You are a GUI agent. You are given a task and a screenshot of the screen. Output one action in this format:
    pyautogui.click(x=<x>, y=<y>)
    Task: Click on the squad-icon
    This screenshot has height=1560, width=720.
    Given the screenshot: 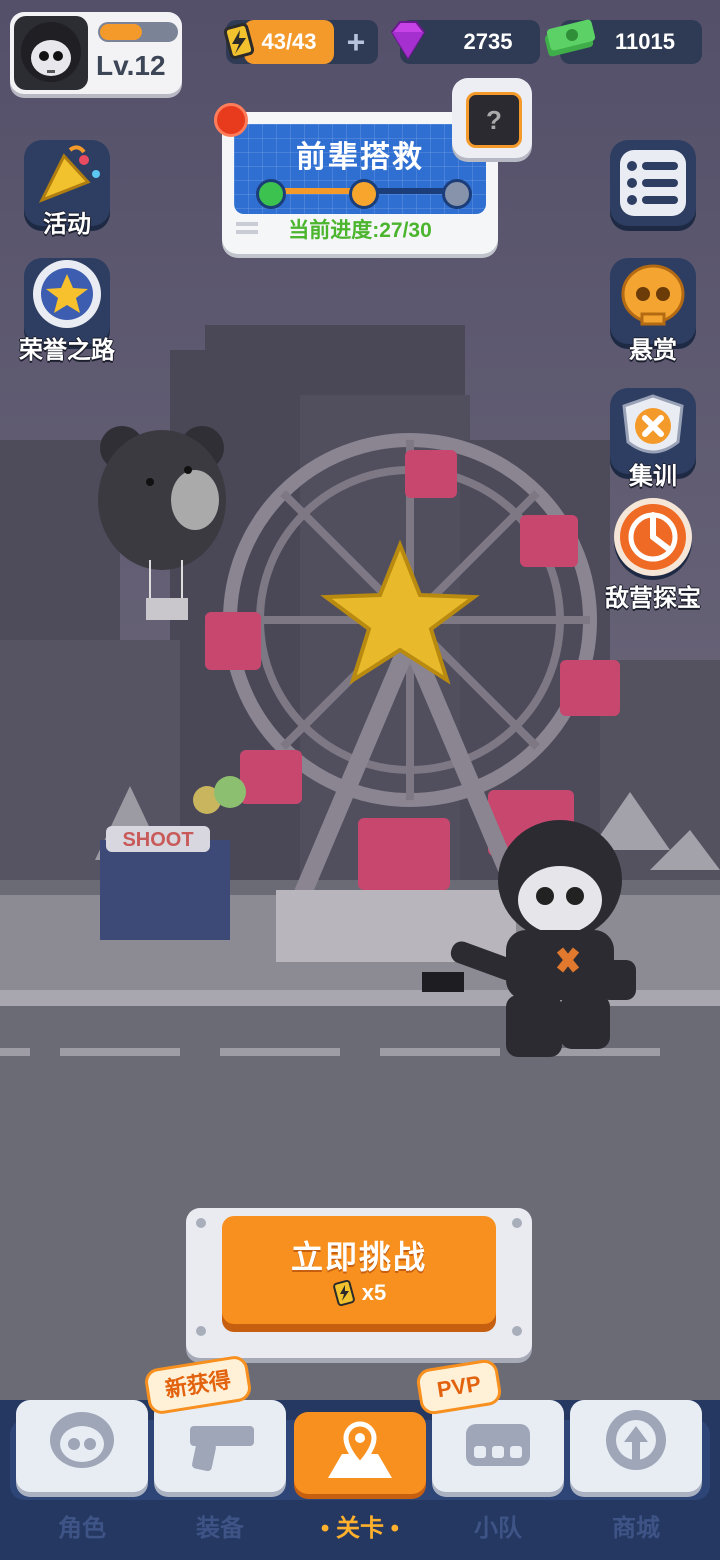 What is the action you would take?
    pyautogui.click(x=498, y=1445)
    